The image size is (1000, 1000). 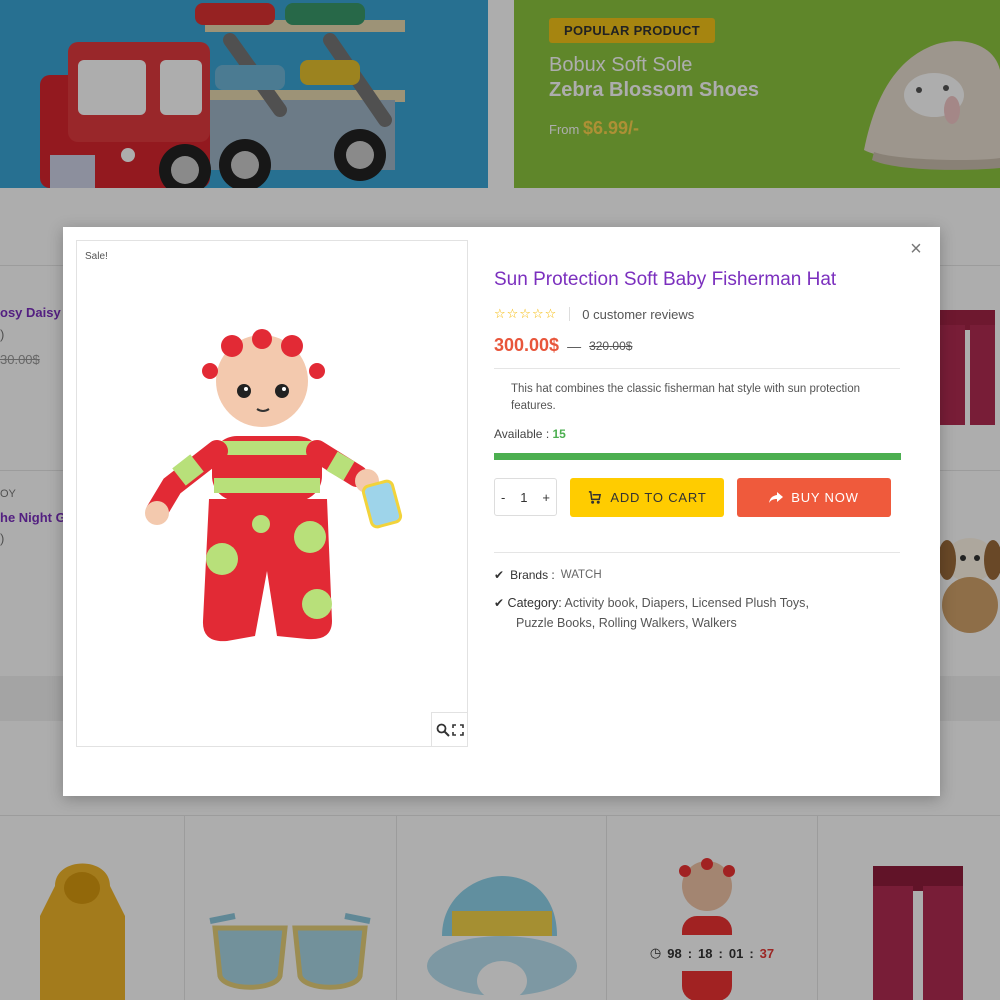 What do you see at coordinates (457, 729) in the screenshot?
I see `expand-icon` at bounding box center [457, 729].